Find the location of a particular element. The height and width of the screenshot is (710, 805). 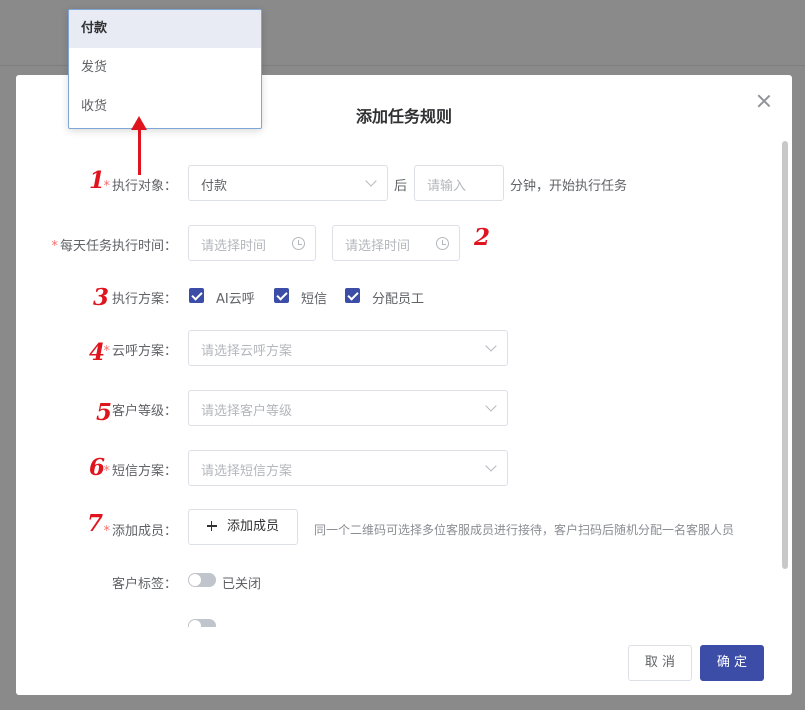

annotation-arrow-line is located at coordinates (139, 151).